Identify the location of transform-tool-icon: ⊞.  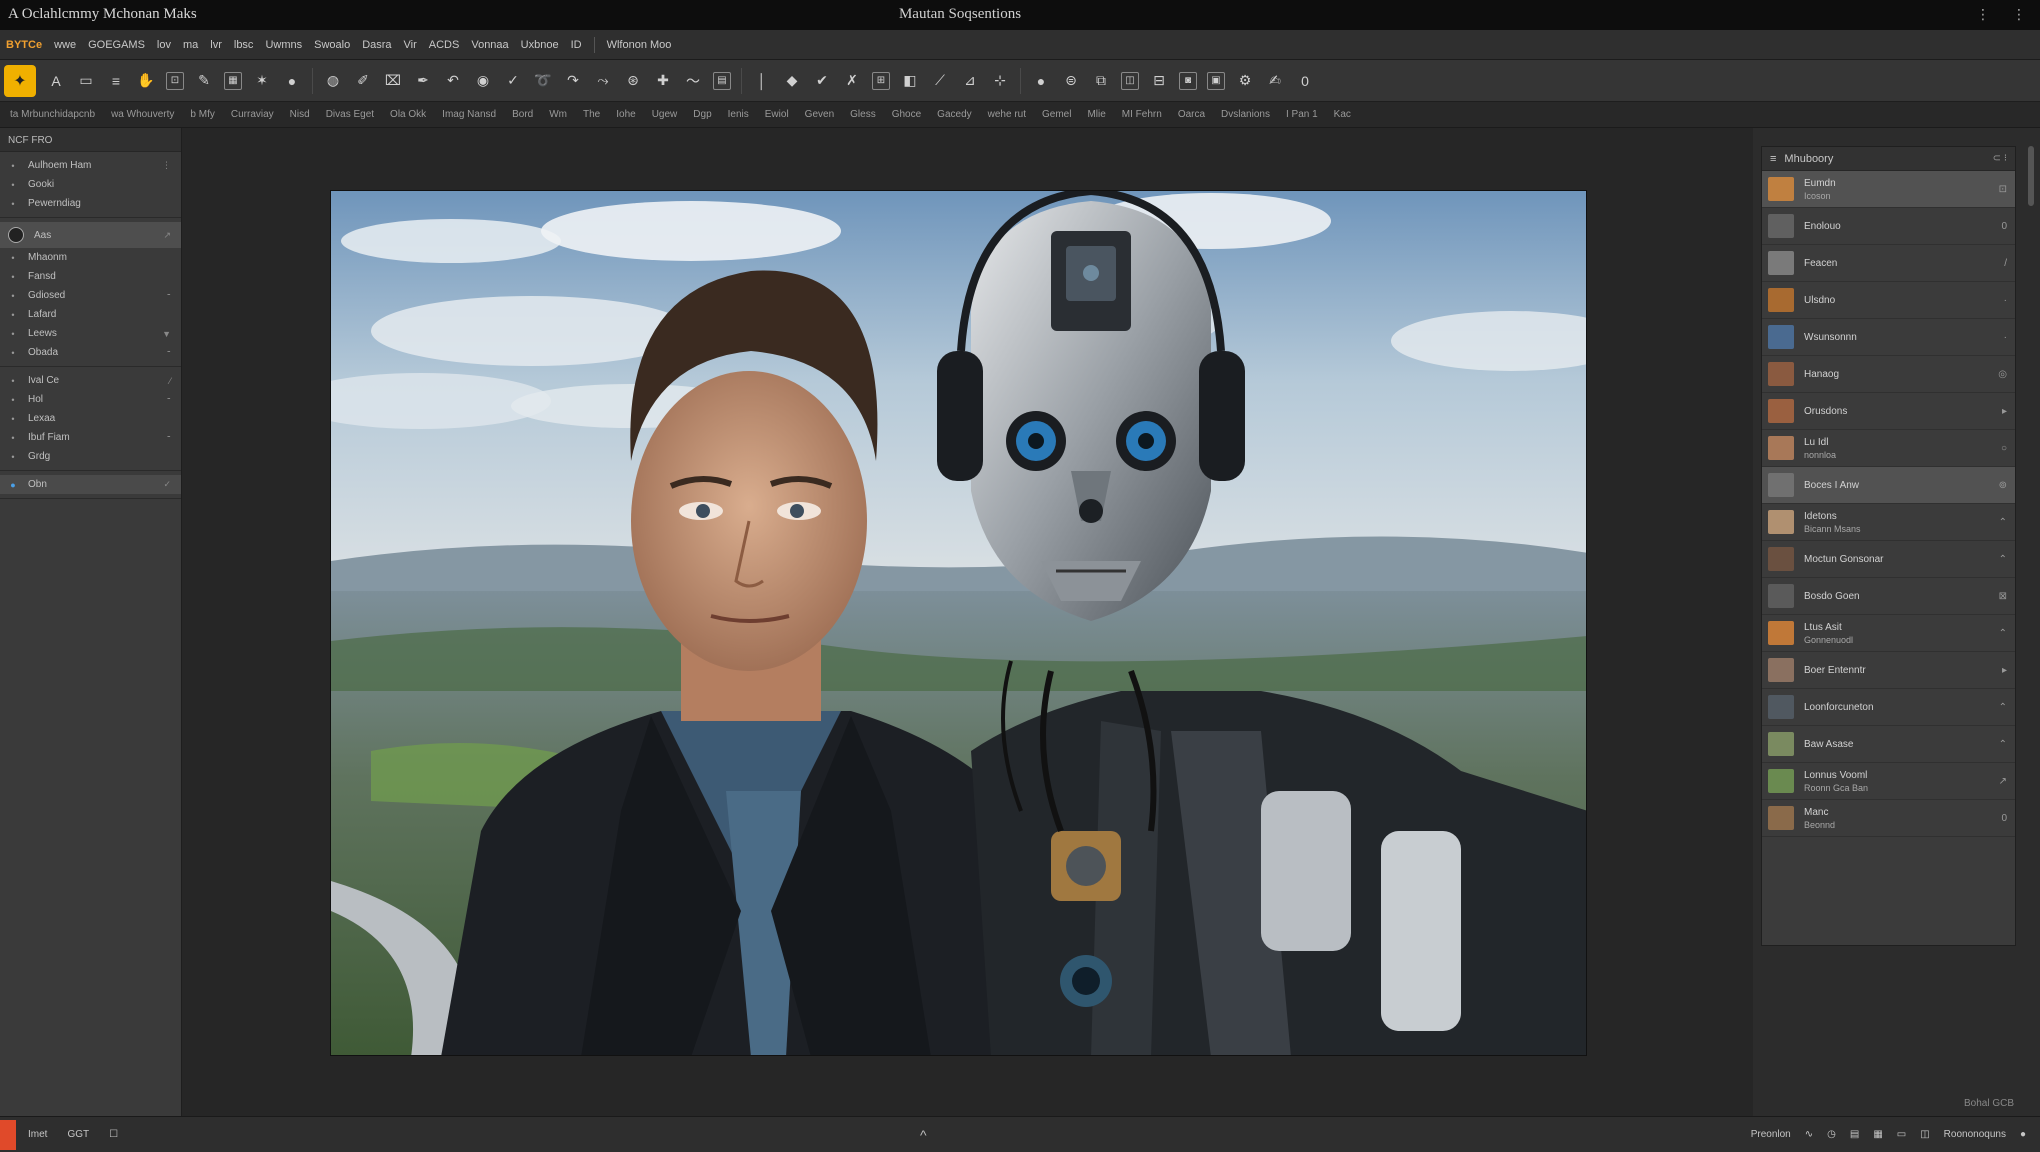
(881, 80).